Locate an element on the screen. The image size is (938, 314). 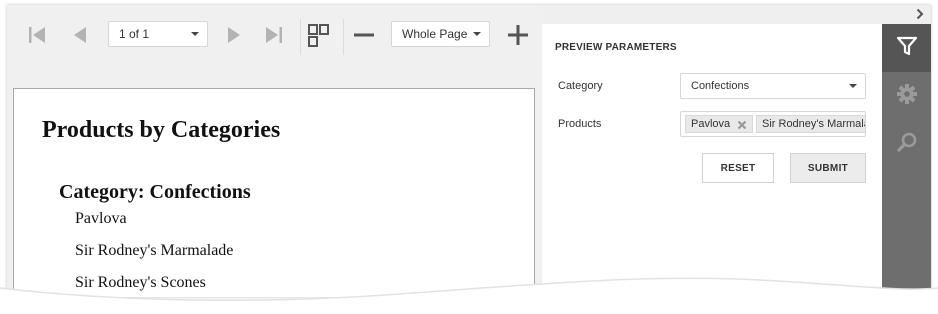
tab-parameters is located at coordinates (906, 48).